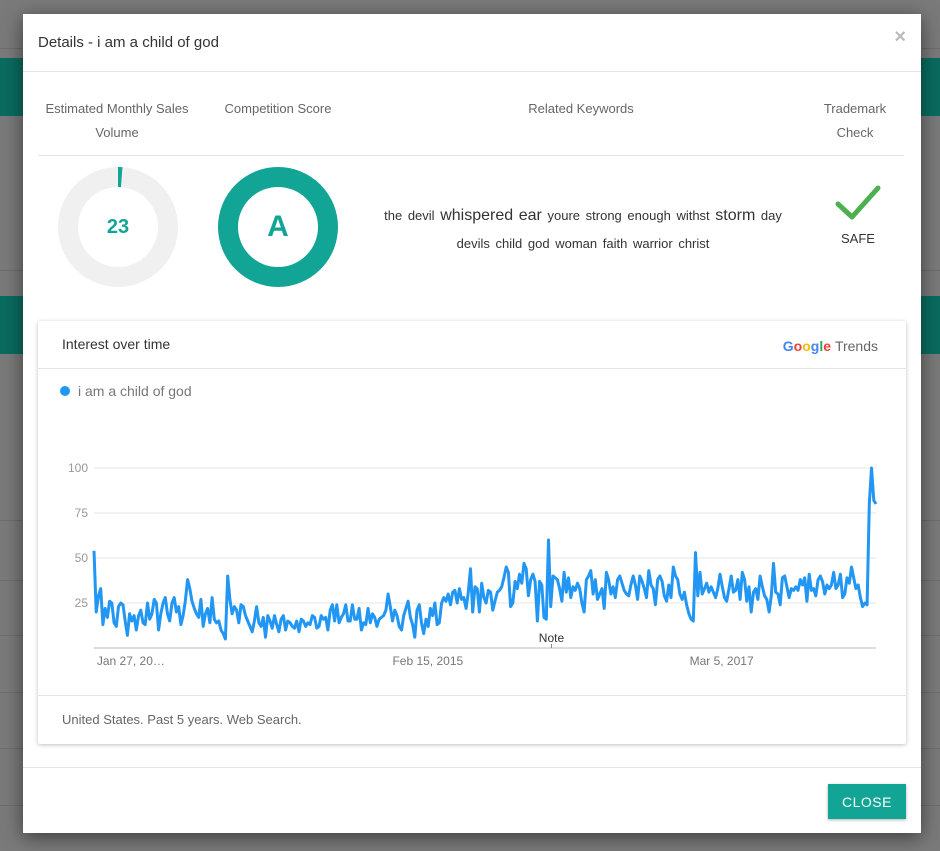 This screenshot has height=851, width=940. Describe the element at coordinates (116, 344) in the screenshot. I see `trends-title: Interest over time` at that location.